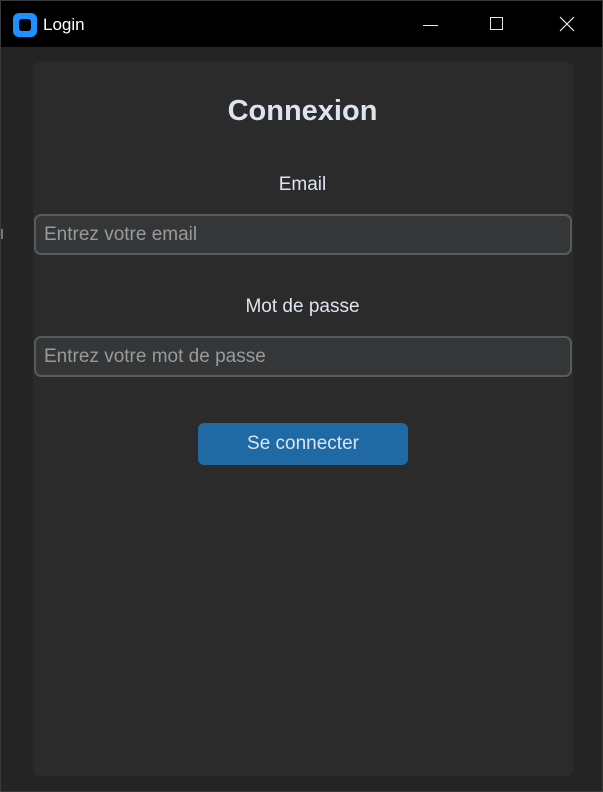 The image size is (603, 792). What do you see at coordinates (2, 234) in the screenshot?
I see `window-edge-marker` at bounding box center [2, 234].